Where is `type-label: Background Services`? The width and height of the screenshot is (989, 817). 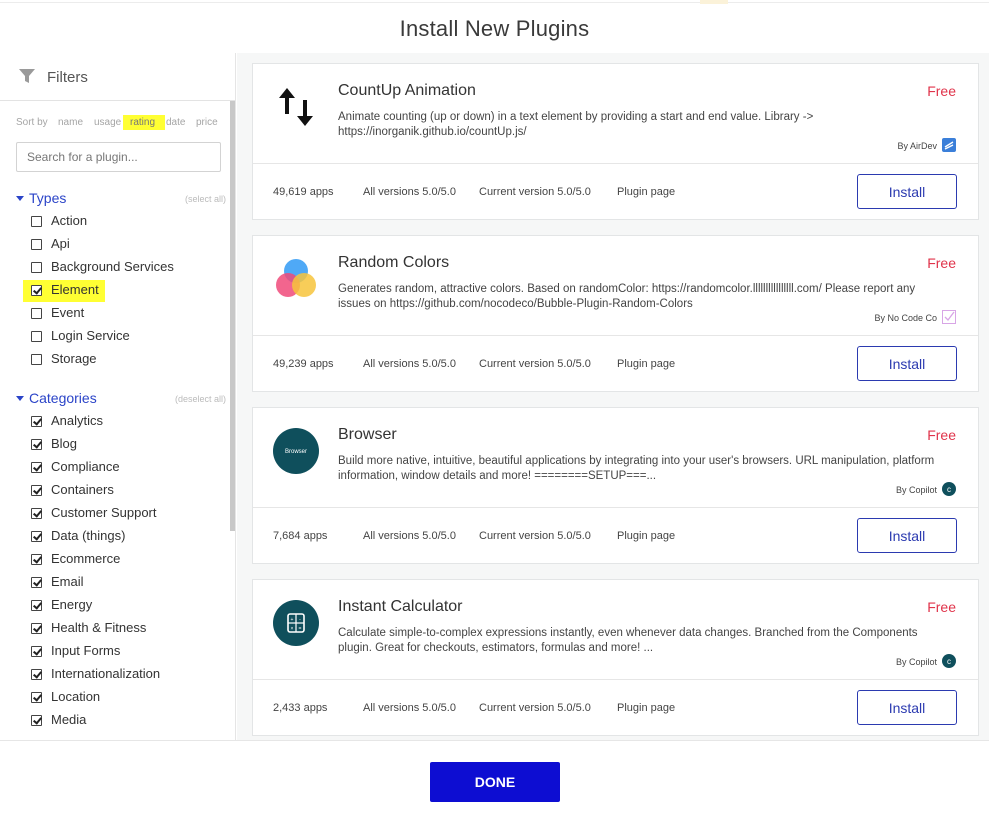 type-label: Background Services is located at coordinates (112, 266).